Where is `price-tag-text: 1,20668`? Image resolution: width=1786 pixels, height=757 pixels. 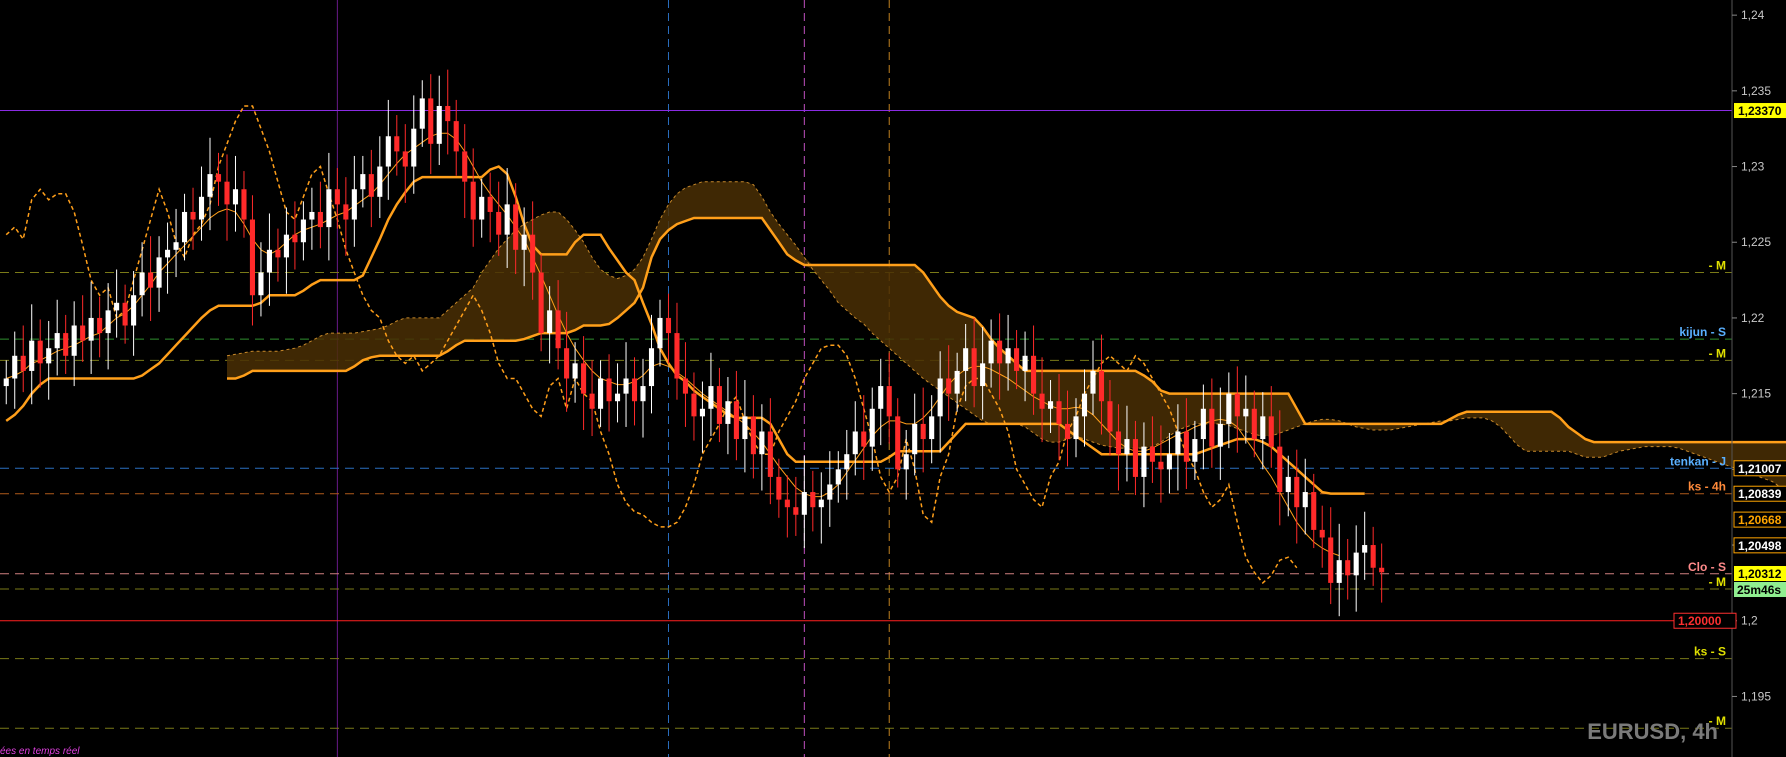
price-tag-text: 1,20668 is located at coordinates (1760, 520).